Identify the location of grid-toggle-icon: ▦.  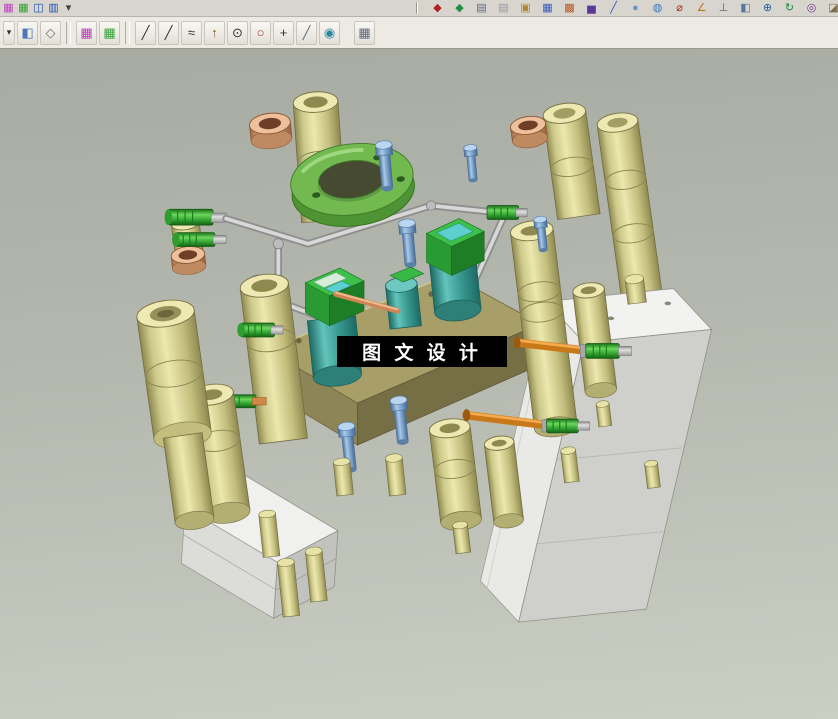
(364, 32).